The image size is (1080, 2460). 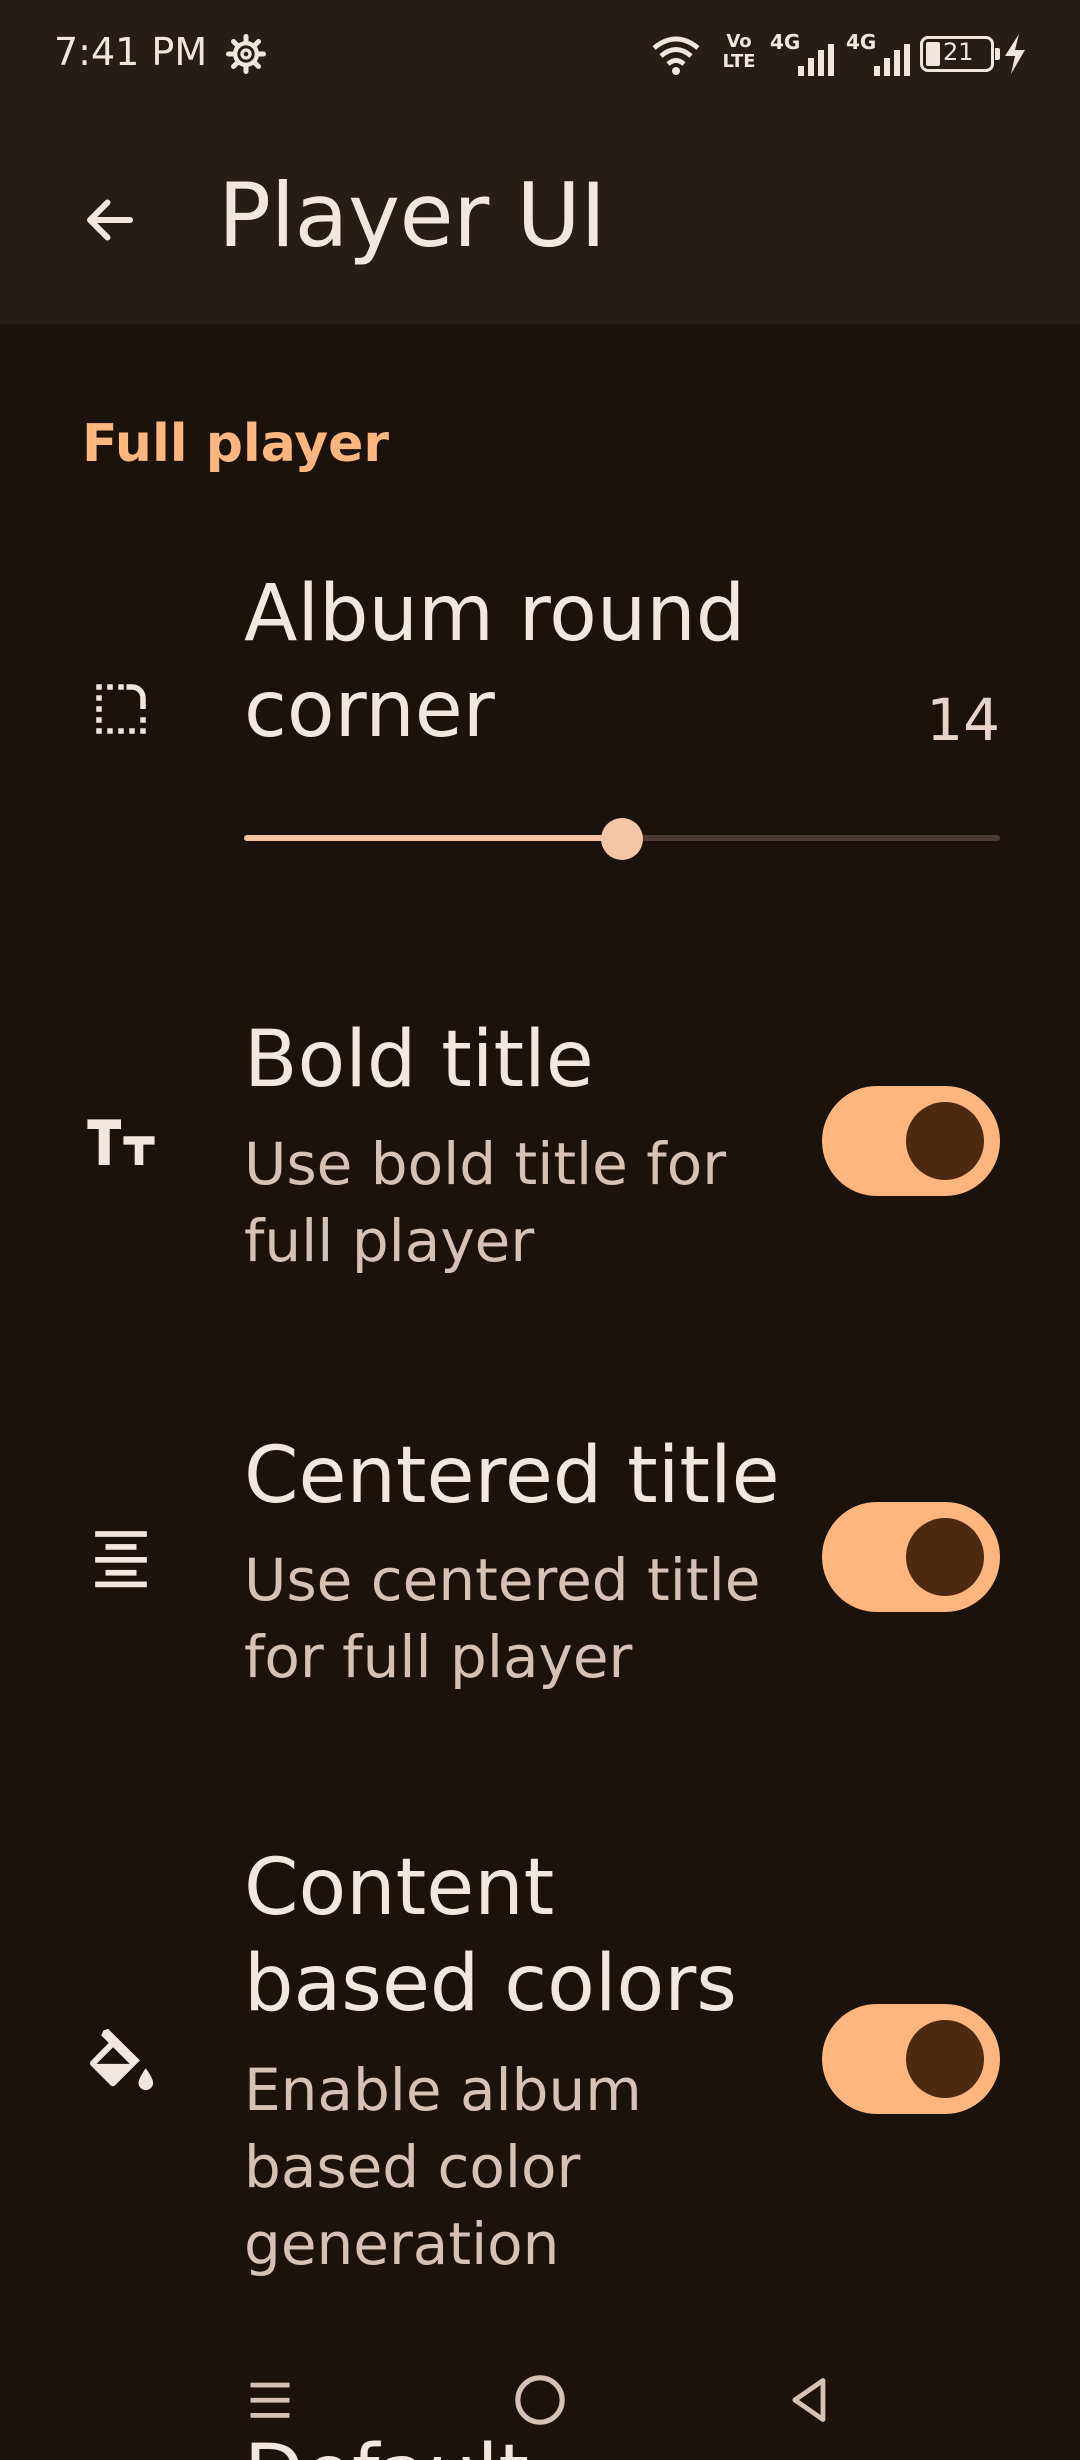 I want to click on recents-button, so click(x=270, y=2400).